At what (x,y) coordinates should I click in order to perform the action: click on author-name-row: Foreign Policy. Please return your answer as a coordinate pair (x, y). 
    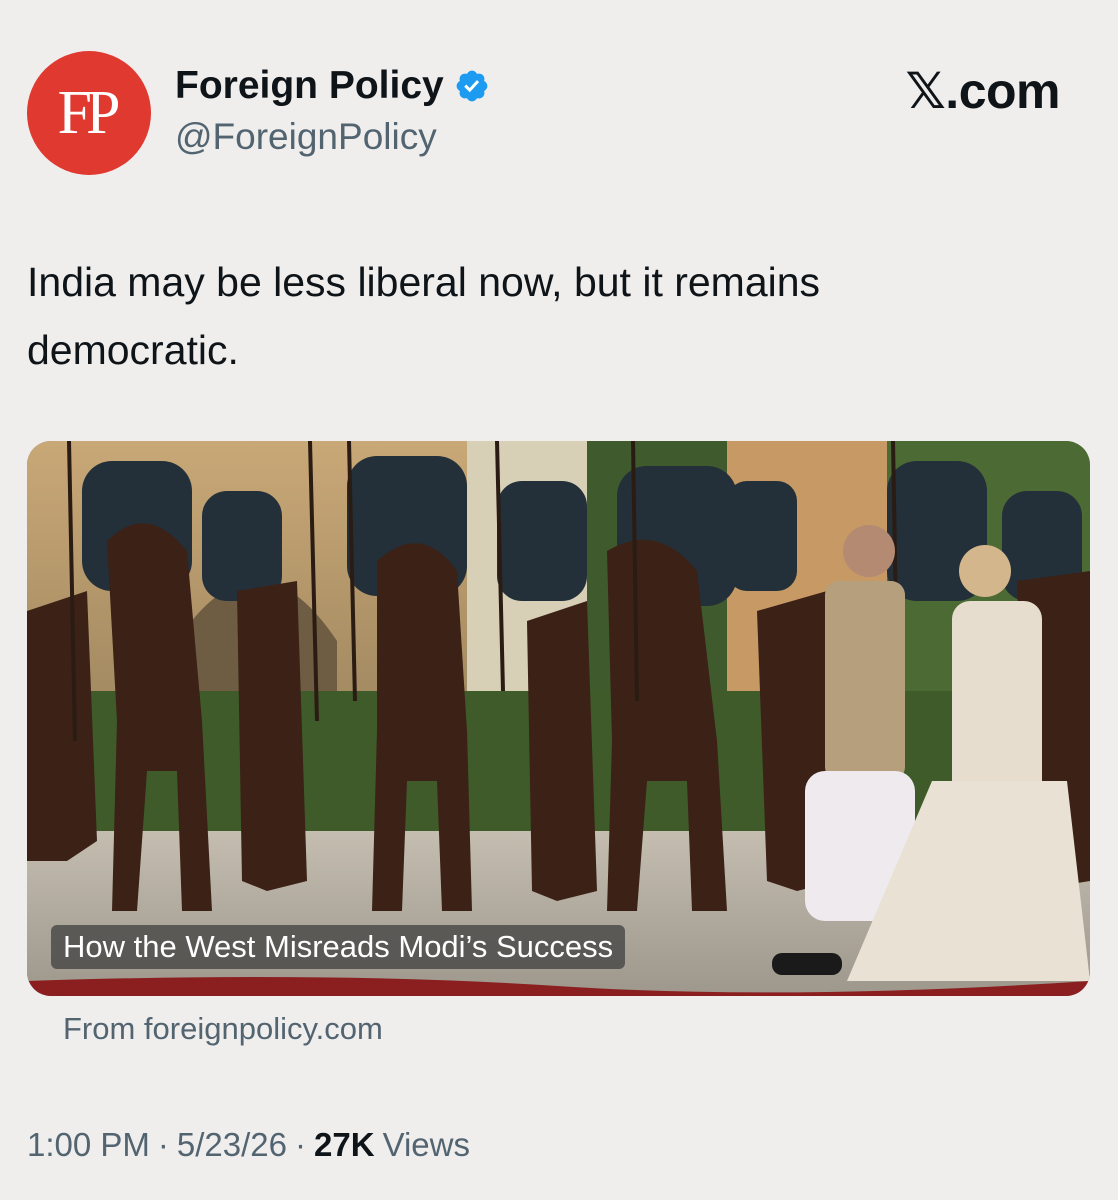
    Looking at the image, I should click on (332, 85).